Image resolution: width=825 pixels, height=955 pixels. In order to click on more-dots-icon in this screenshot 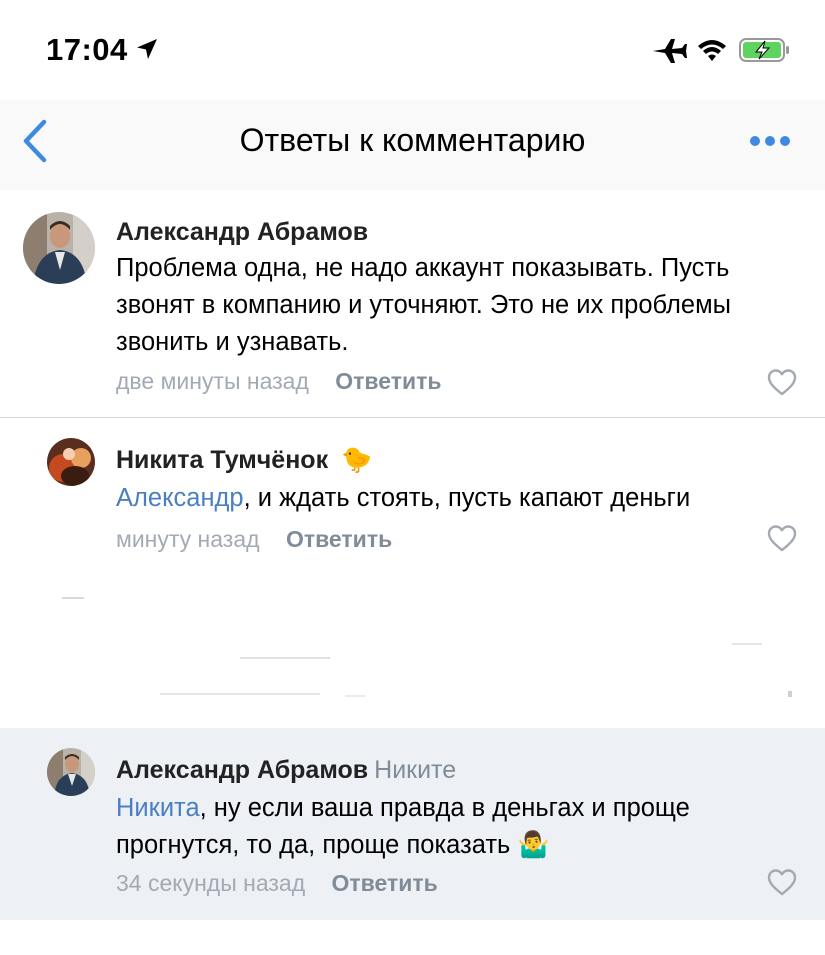, I will do `click(770, 141)`.